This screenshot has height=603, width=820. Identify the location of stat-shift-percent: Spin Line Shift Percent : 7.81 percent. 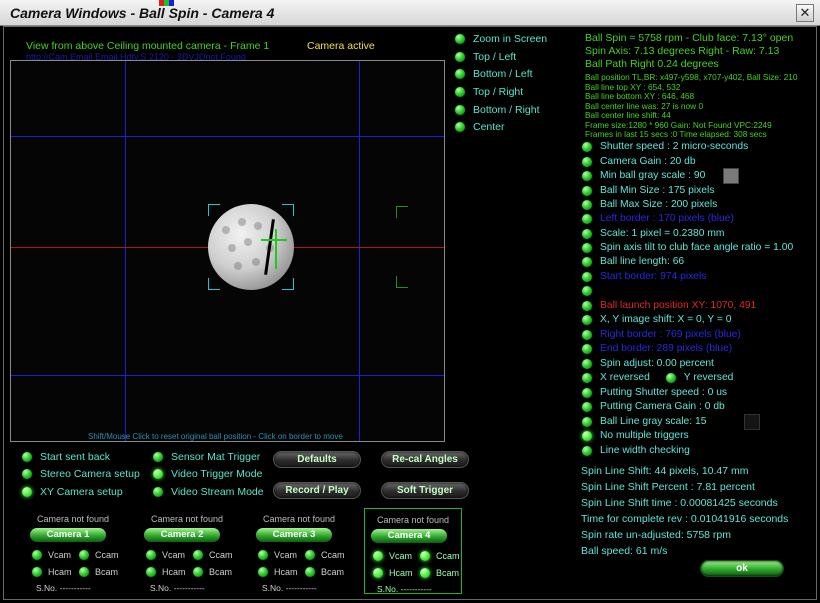
(668, 487).